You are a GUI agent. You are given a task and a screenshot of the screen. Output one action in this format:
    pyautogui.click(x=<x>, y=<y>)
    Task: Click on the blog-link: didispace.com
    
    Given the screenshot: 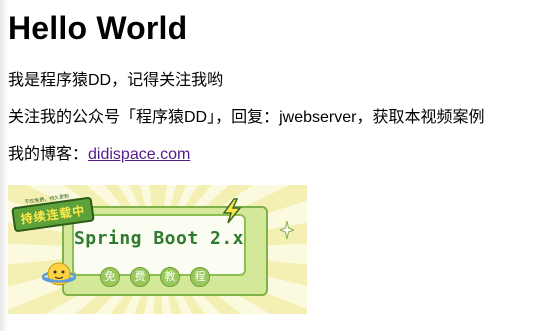 What is the action you would take?
    pyautogui.click(x=139, y=154)
    